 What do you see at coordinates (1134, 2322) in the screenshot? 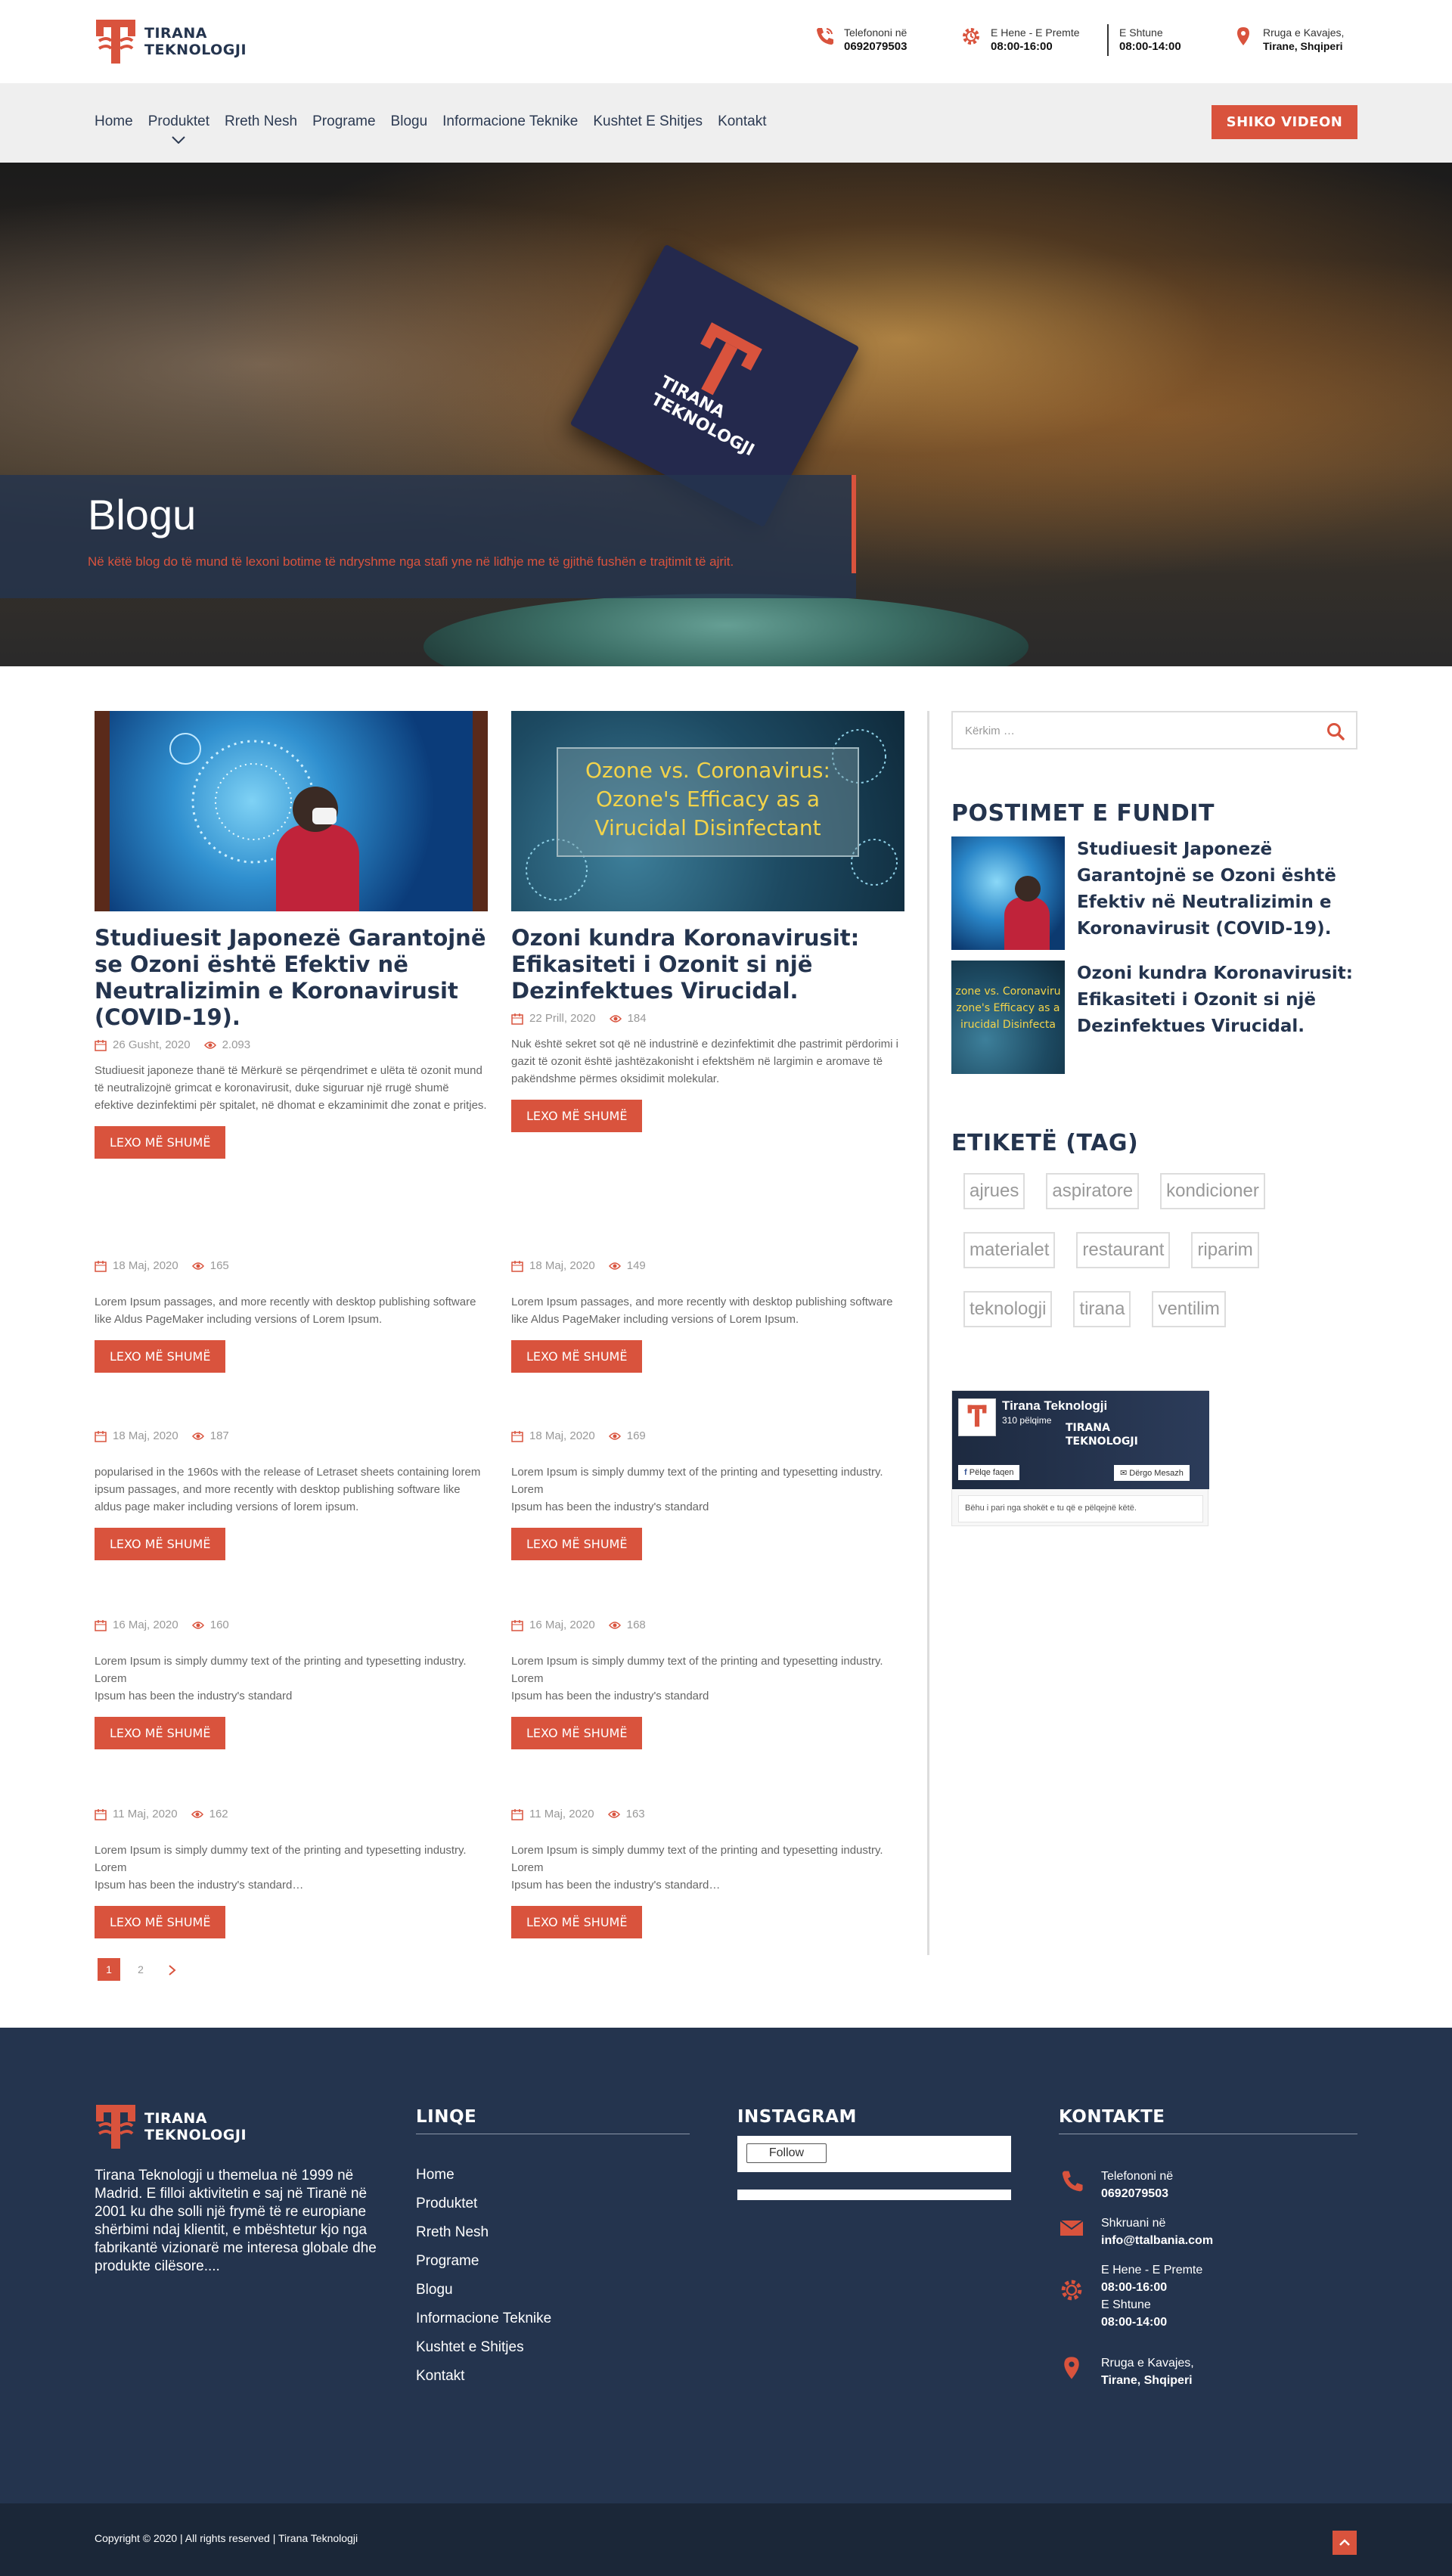
I see `footer-hours-saturday-value: 08:00-14:00` at bounding box center [1134, 2322].